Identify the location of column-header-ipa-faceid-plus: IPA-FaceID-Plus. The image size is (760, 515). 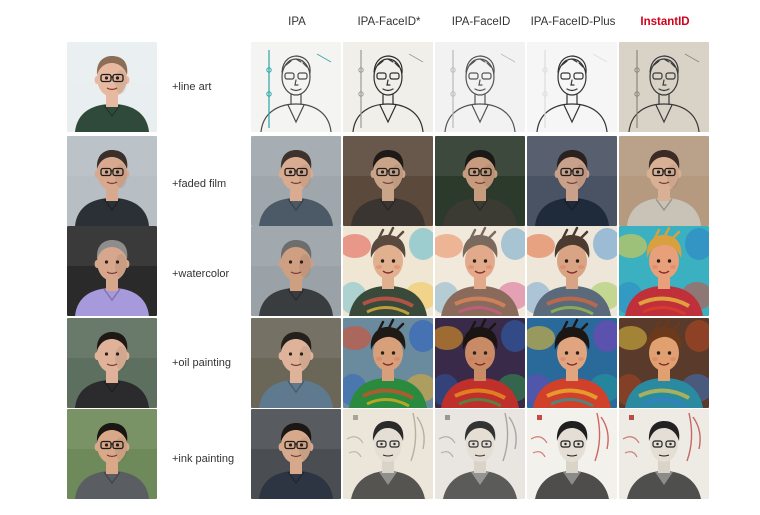
(573, 22).